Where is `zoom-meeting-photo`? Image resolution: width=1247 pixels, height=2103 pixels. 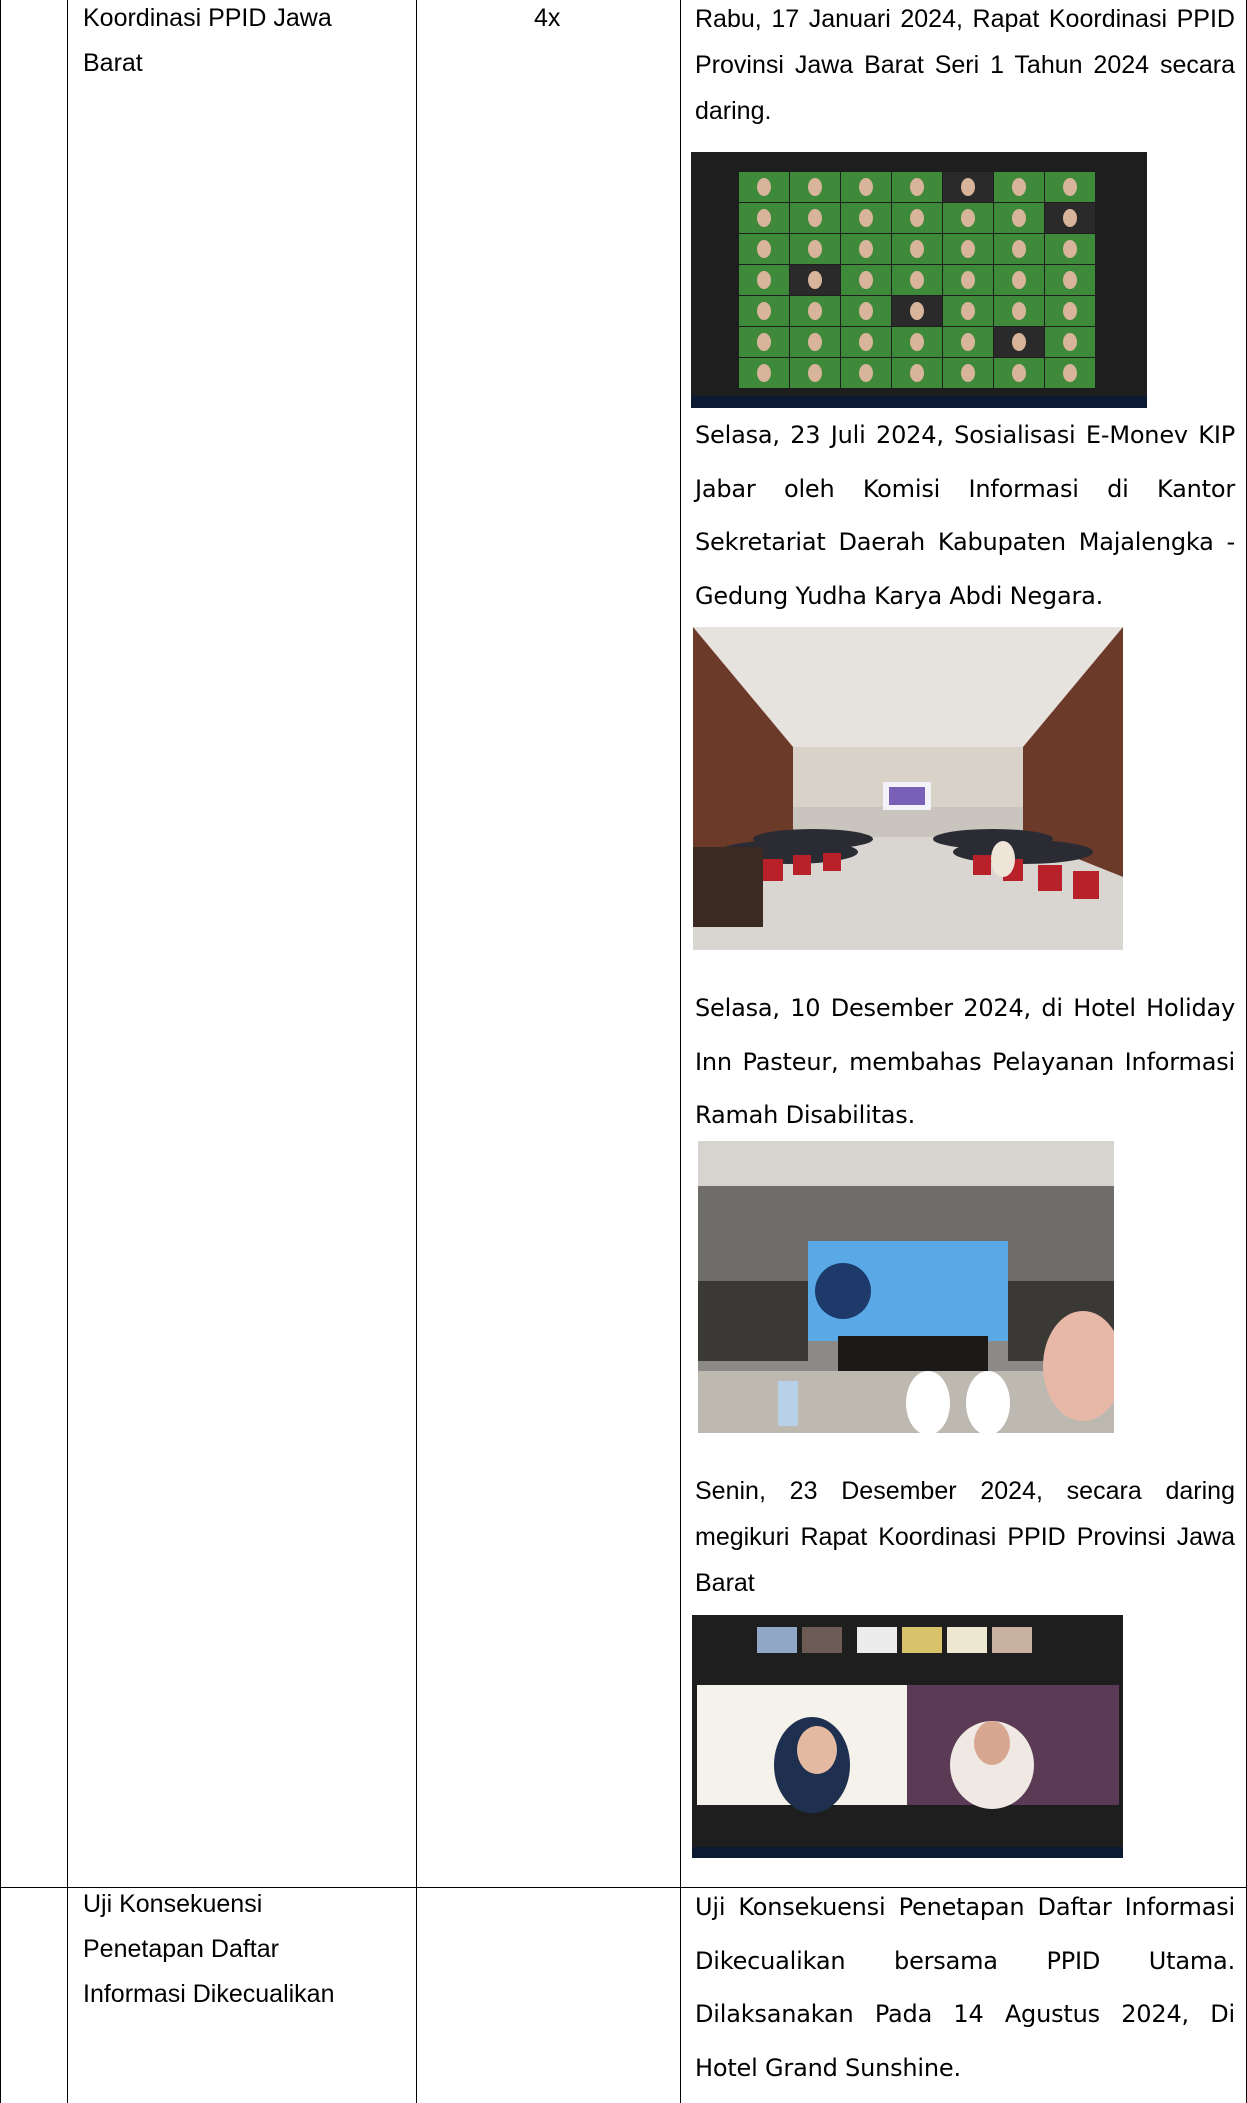 zoom-meeting-photo is located at coordinates (919, 280).